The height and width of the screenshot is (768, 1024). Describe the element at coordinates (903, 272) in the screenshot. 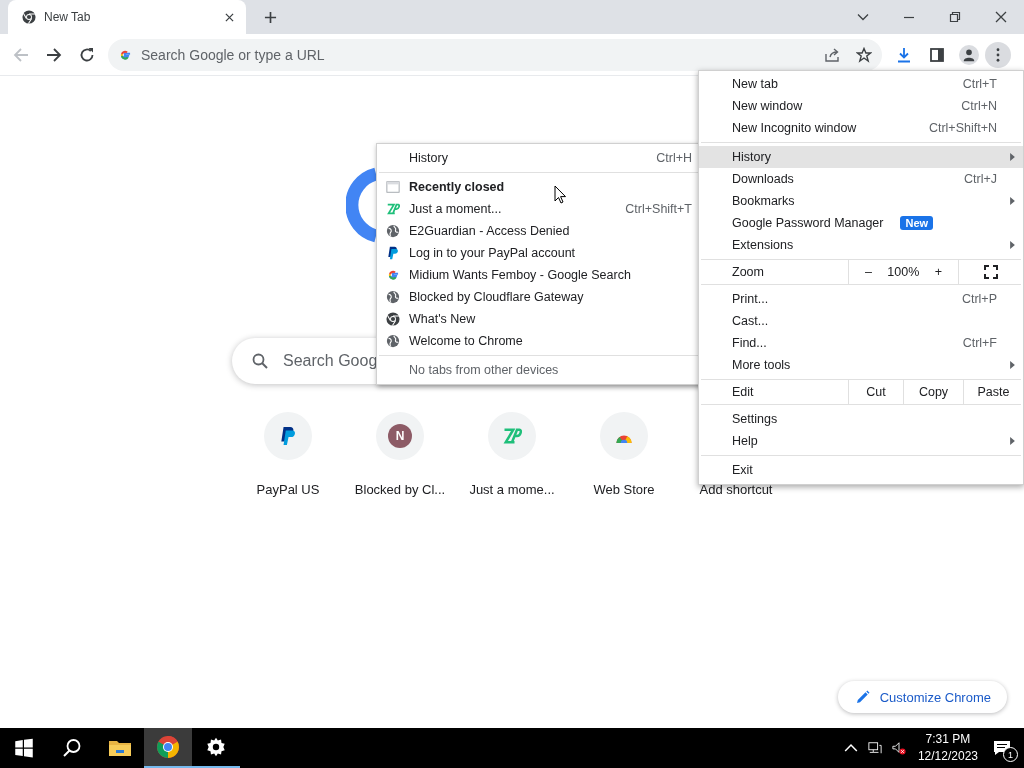

I see `zoom-level: 100%` at that location.